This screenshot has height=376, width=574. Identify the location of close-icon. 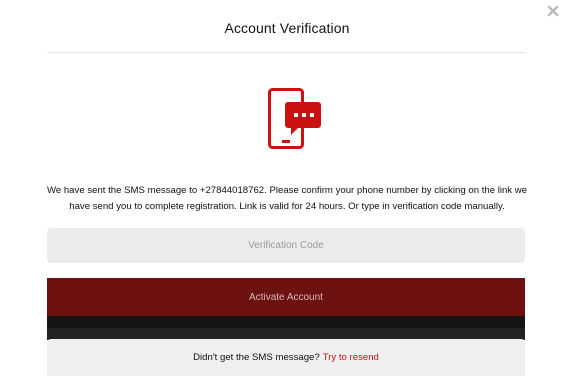
(553, 11).